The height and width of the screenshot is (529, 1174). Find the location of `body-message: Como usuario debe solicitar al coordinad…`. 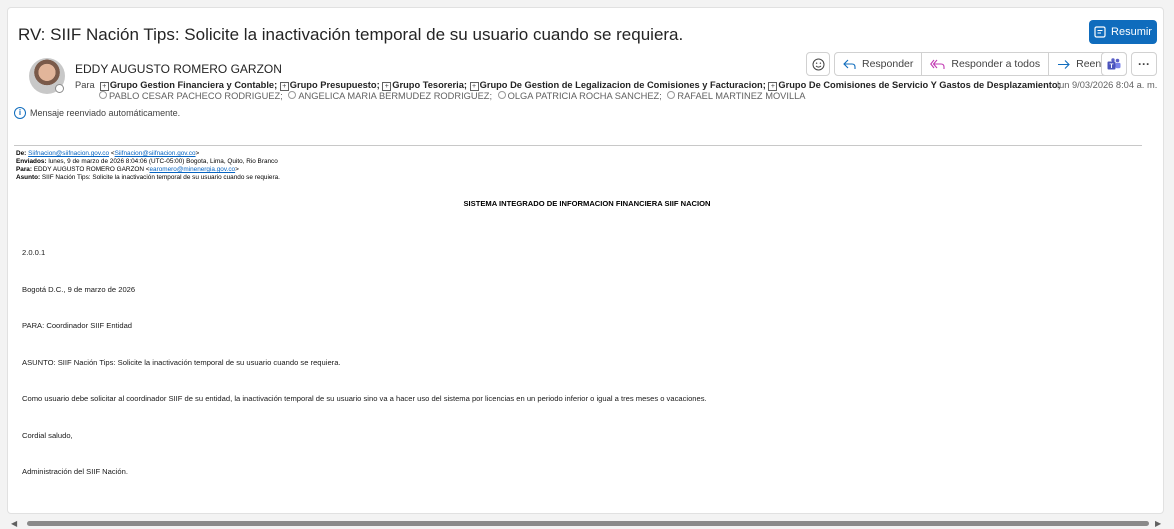

body-message: Como usuario debe solicitar al coordinad… is located at coordinates (364, 398).